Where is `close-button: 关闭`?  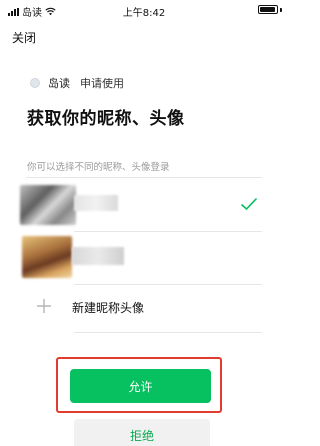
close-button: 关闭 is located at coordinates (24, 37).